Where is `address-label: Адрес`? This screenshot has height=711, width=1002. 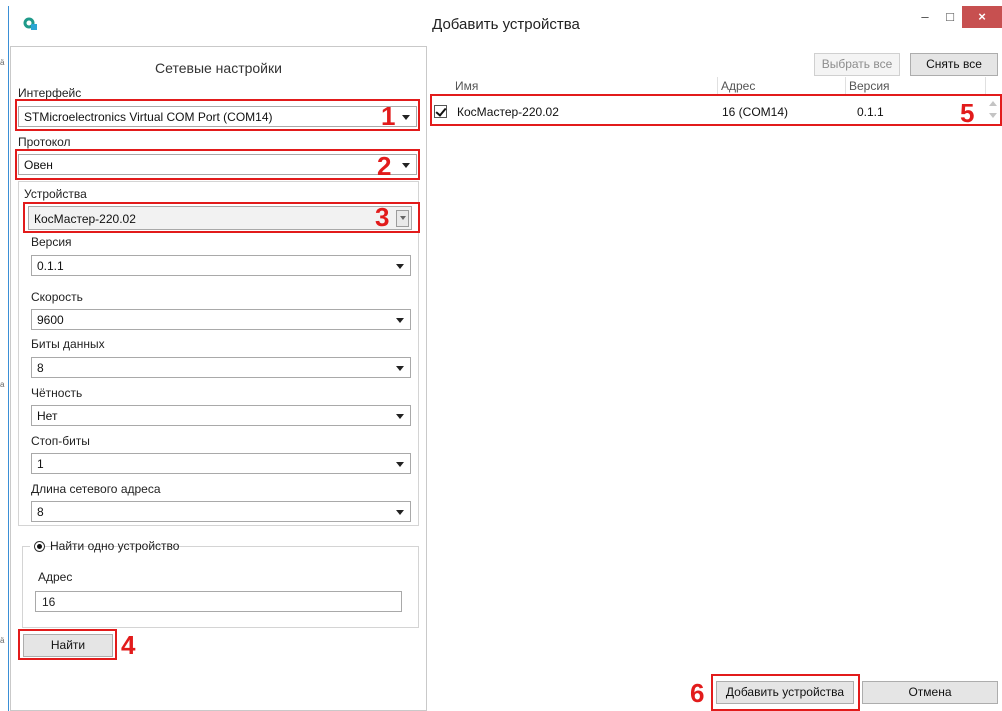
address-label: Адрес is located at coordinates (55, 577).